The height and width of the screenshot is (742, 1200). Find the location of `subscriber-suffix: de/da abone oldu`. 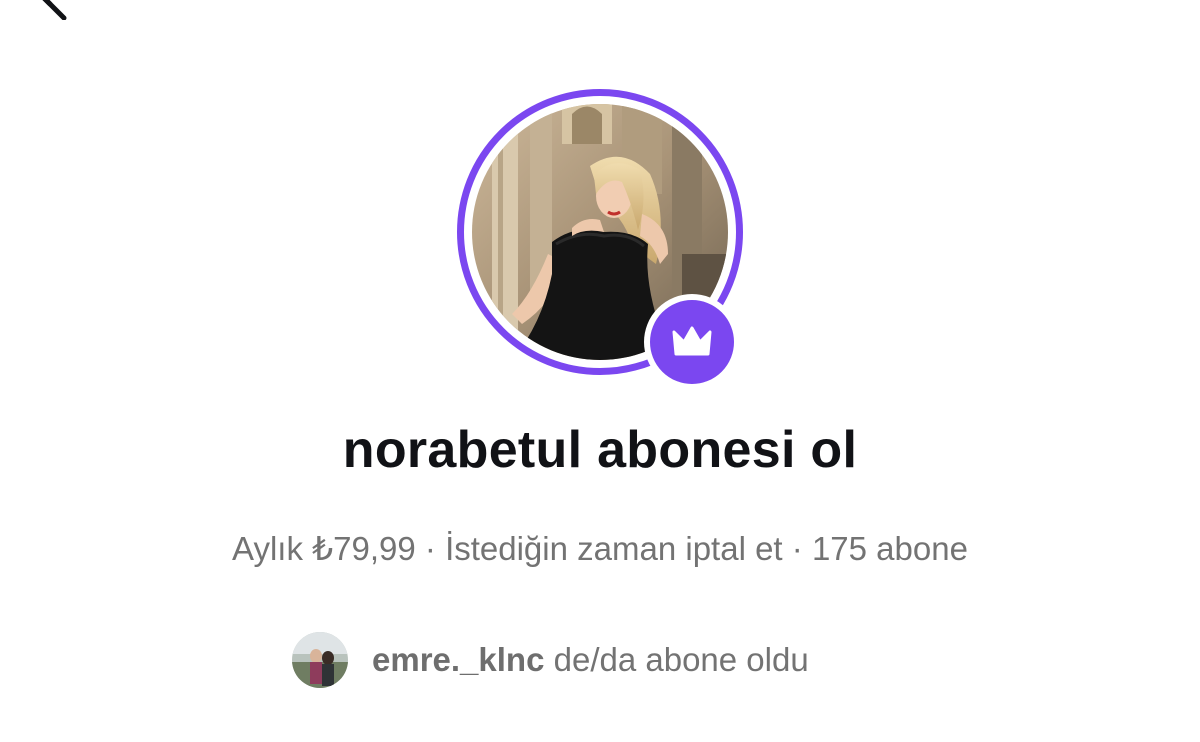

subscriber-suffix: de/da abone oldu is located at coordinates (681, 659).